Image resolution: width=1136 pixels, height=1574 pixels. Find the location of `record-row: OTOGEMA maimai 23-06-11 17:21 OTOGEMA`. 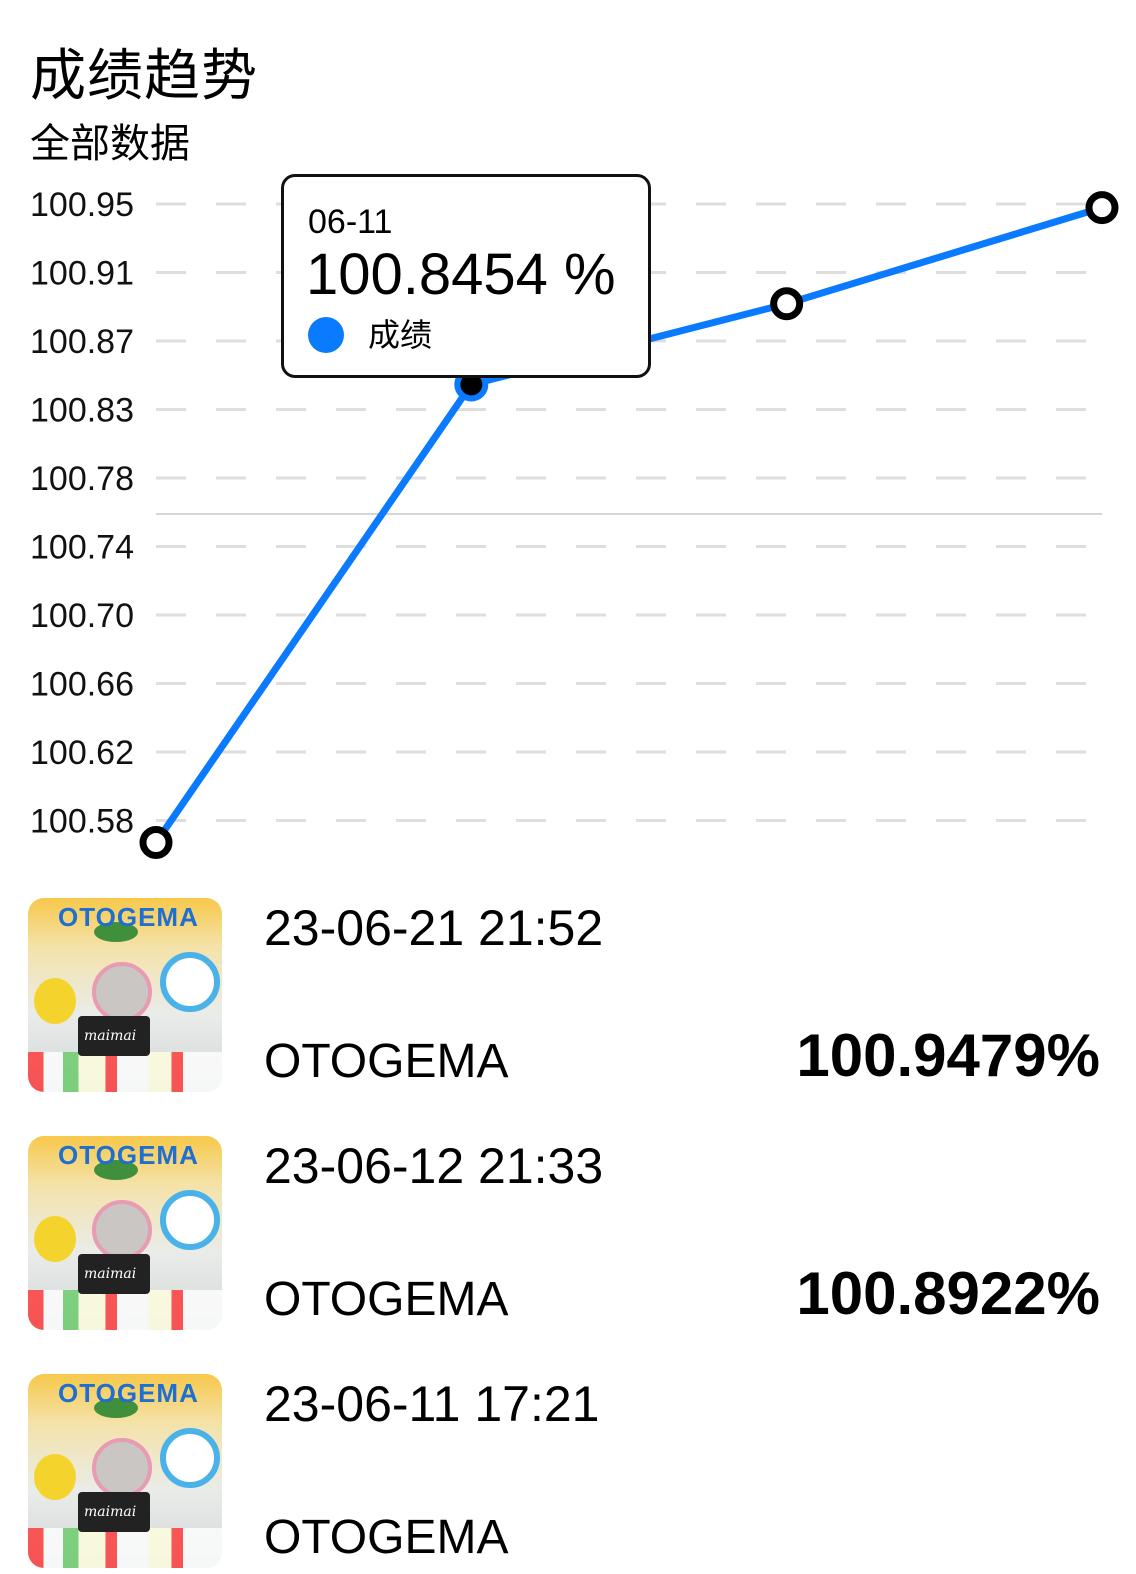

record-row: OTOGEMA maimai 23-06-11 17:21 OTOGEMA is located at coordinates (568, 1474).